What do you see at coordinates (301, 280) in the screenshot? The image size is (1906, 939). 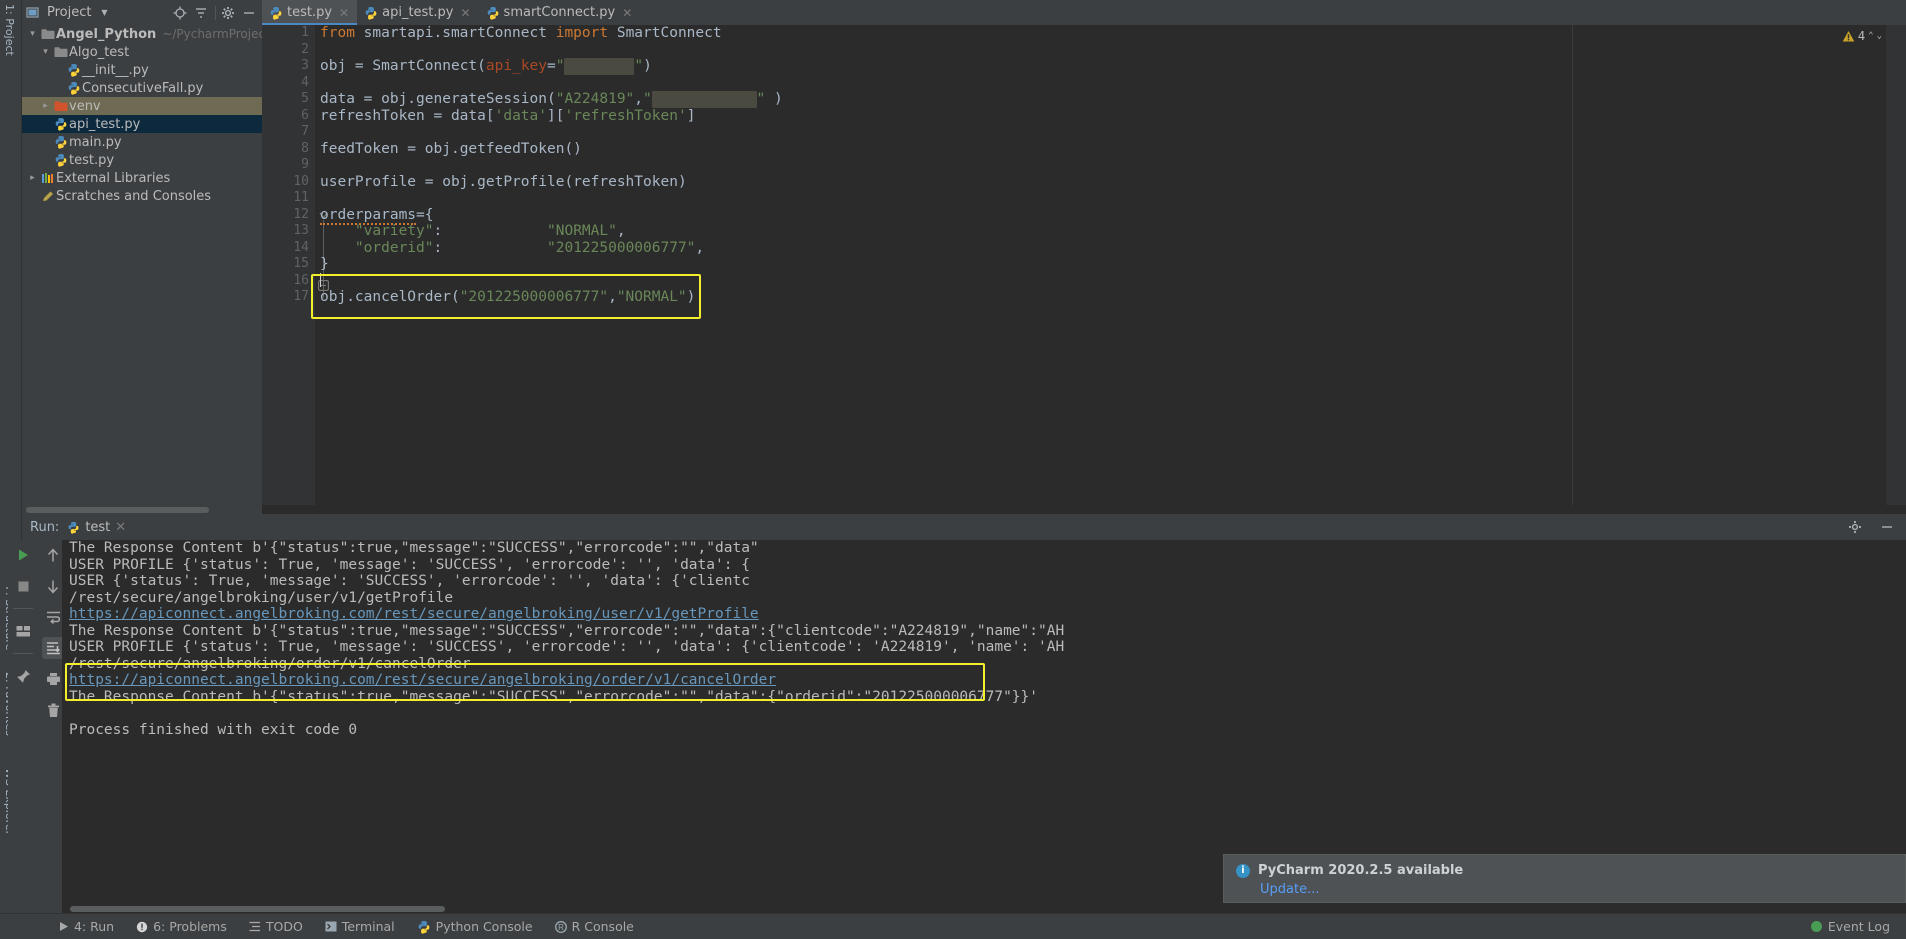 I see `line-number: 16` at bounding box center [301, 280].